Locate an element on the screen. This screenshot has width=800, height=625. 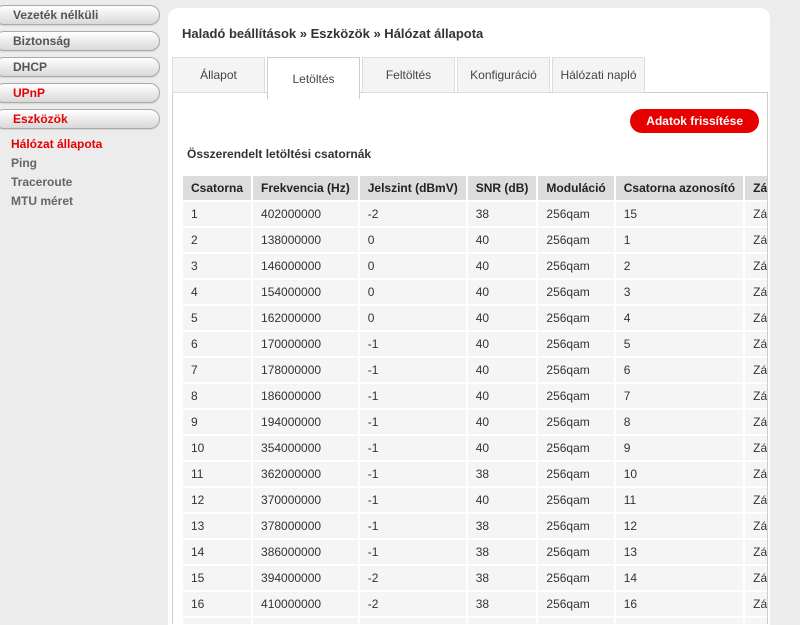
table-header-cell: Moduláció is located at coordinates (576, 188).